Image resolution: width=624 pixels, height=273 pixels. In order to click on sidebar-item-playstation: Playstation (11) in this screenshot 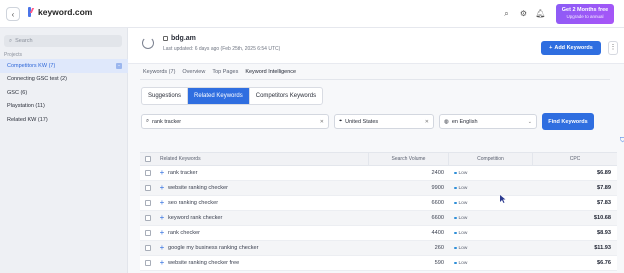, I will do `click(64, 107)`.